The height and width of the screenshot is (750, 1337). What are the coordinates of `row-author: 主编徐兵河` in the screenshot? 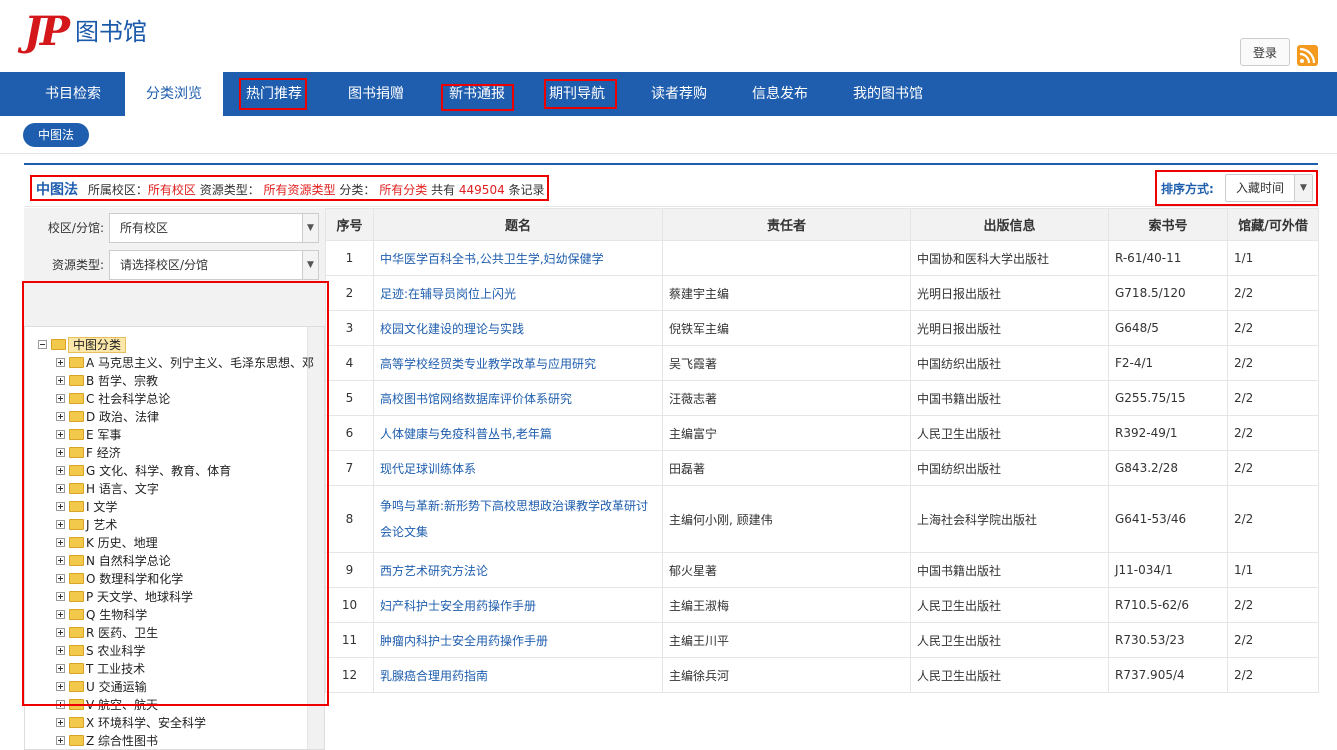 It's located at (786, 675).